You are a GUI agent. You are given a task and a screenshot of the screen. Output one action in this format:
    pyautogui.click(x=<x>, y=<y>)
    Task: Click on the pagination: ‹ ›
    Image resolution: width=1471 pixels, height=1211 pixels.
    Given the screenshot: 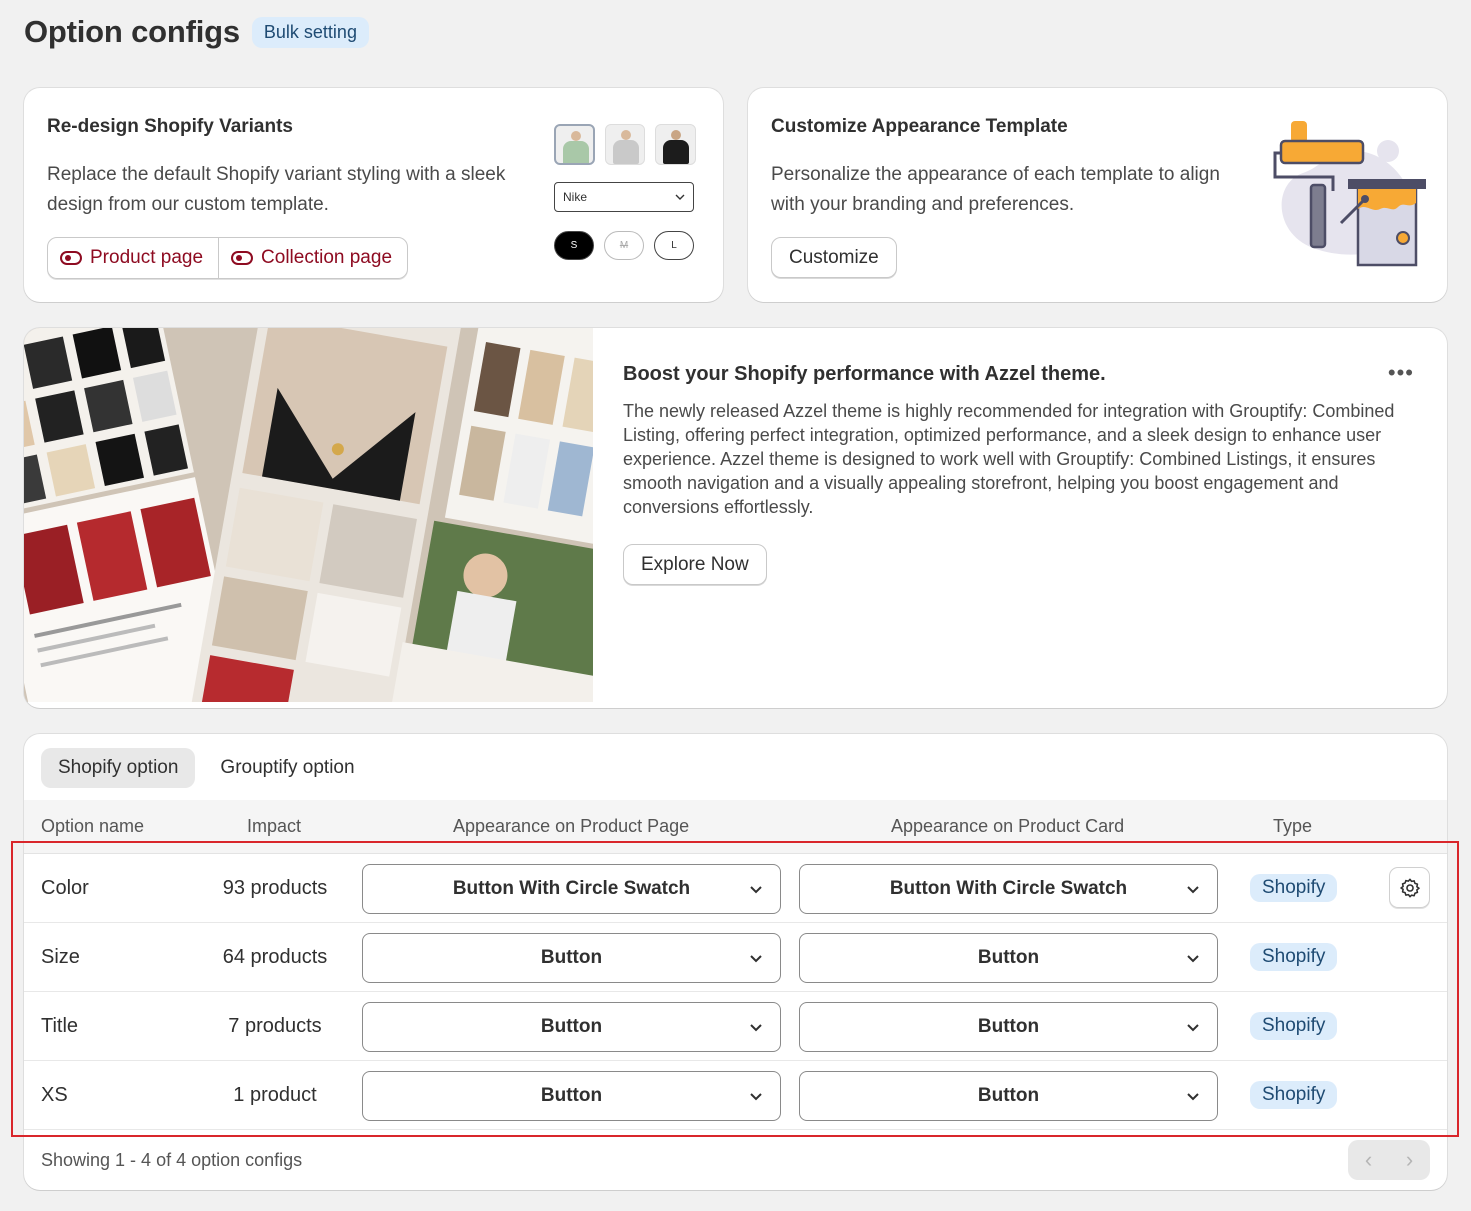 What is the action you would take?
    pyautogui.click(x=1389, y=1160)
    